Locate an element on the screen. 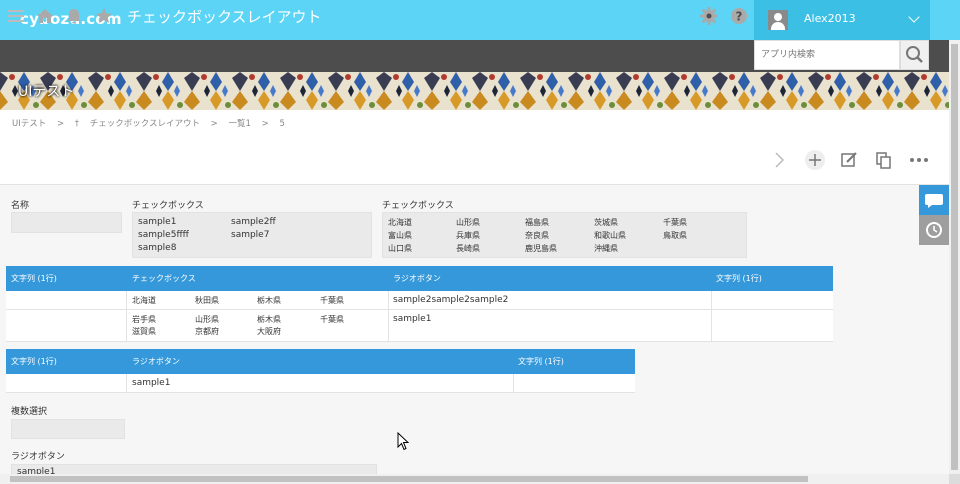 The image size is (960, 484). menu-icon is located at coordinates (16, 16).